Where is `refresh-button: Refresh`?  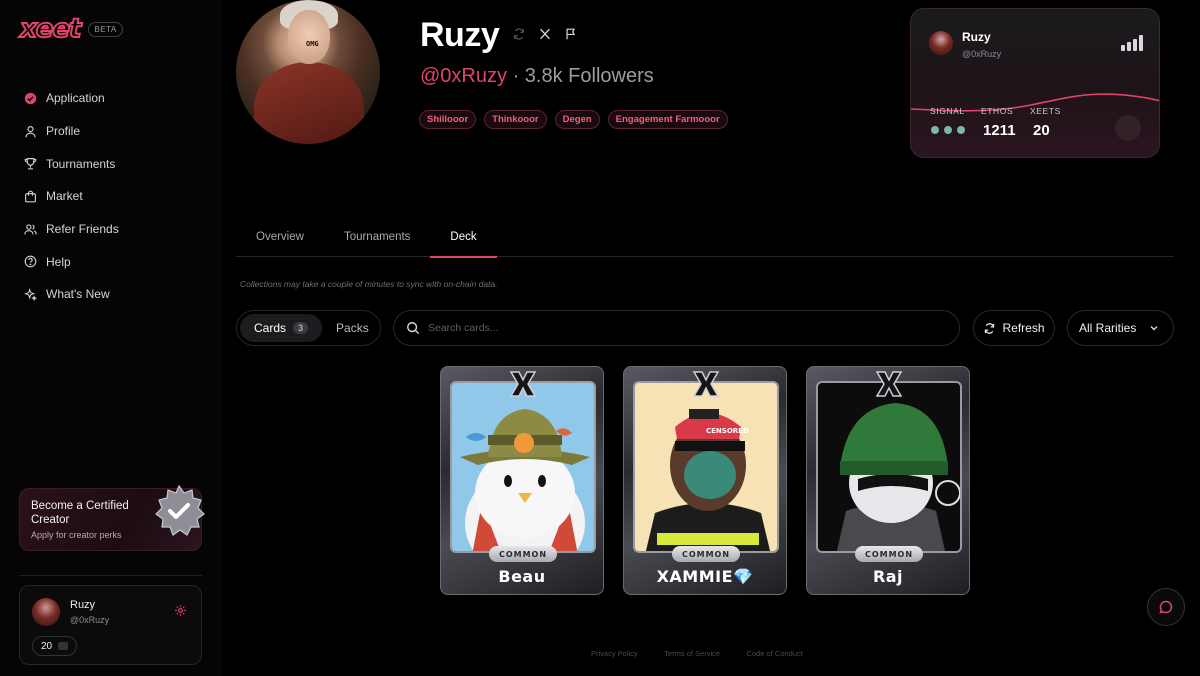
refresh-button: Refresh is located at coordinates (1014, 328).